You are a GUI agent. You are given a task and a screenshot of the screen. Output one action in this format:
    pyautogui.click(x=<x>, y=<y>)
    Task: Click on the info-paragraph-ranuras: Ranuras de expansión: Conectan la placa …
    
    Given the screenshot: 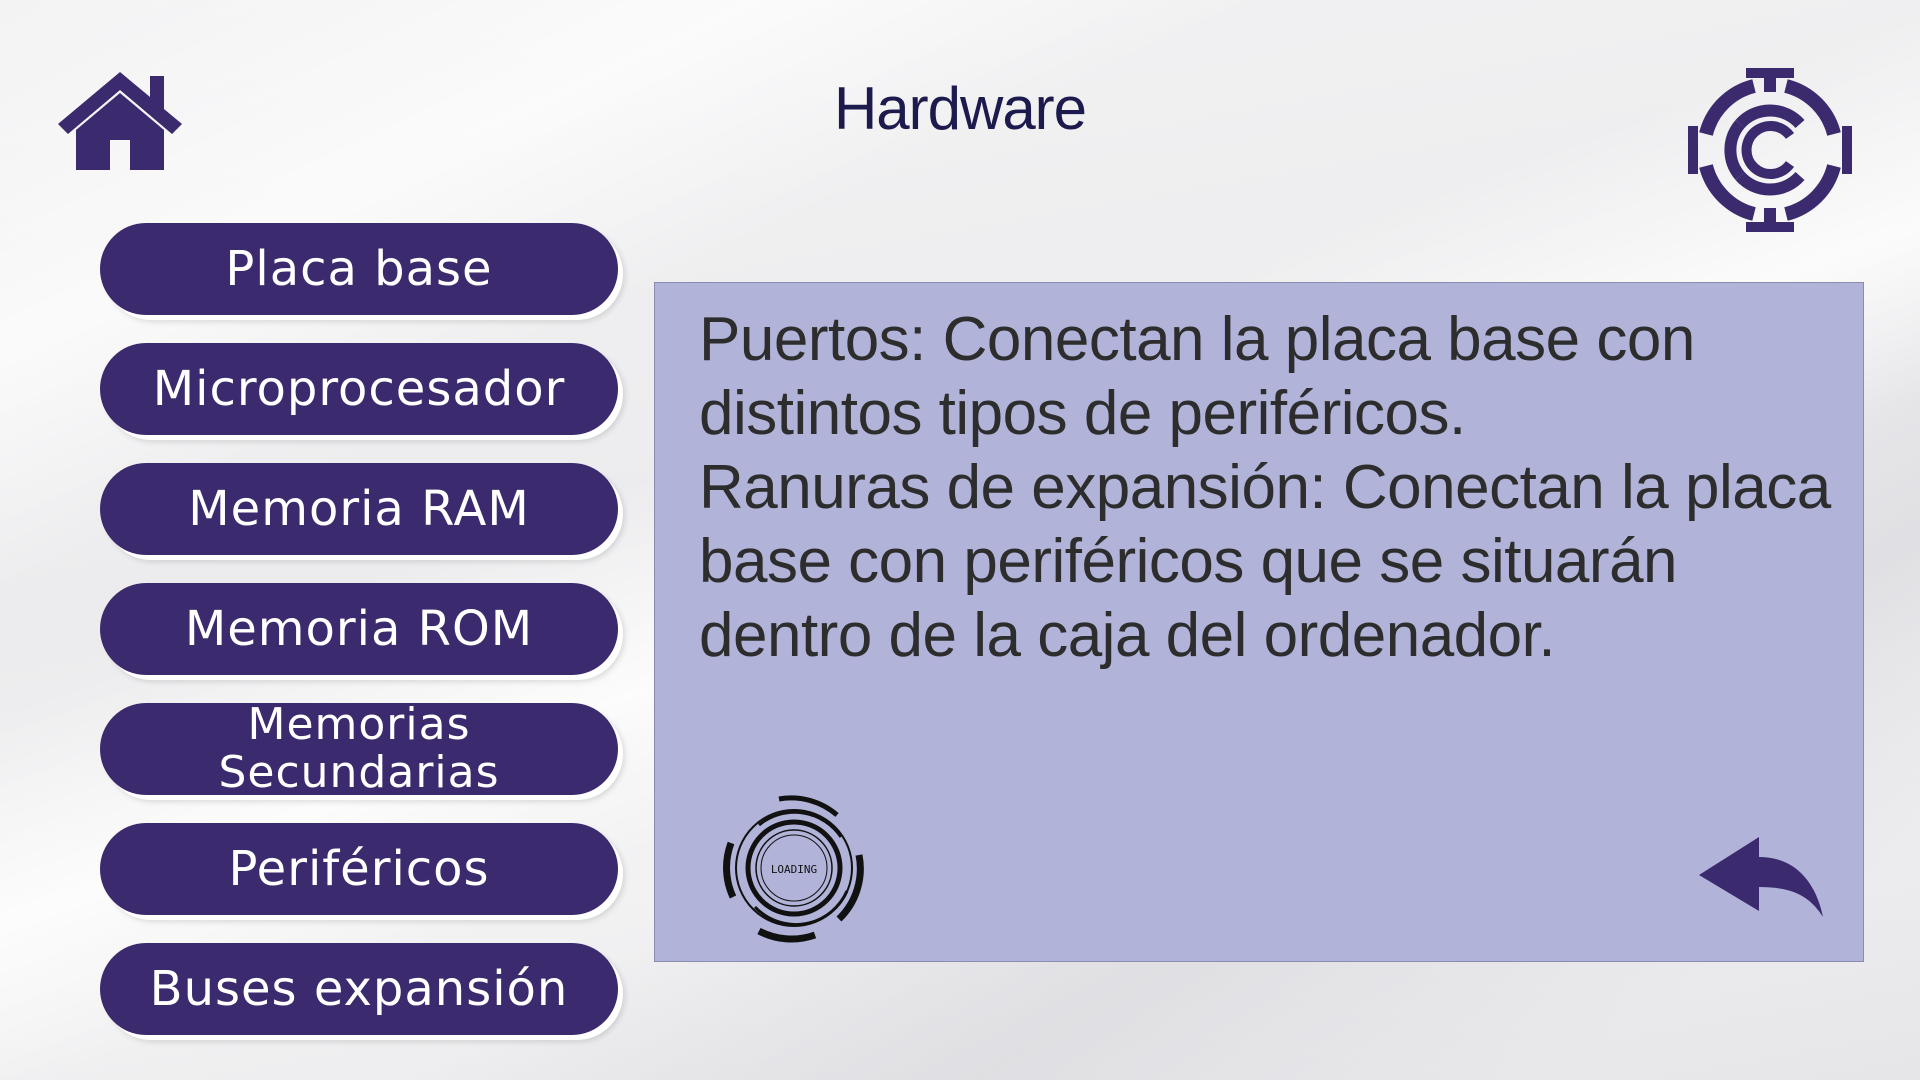 What is the action you would take?
    pyautogui.click(x=1265, y=561)
    